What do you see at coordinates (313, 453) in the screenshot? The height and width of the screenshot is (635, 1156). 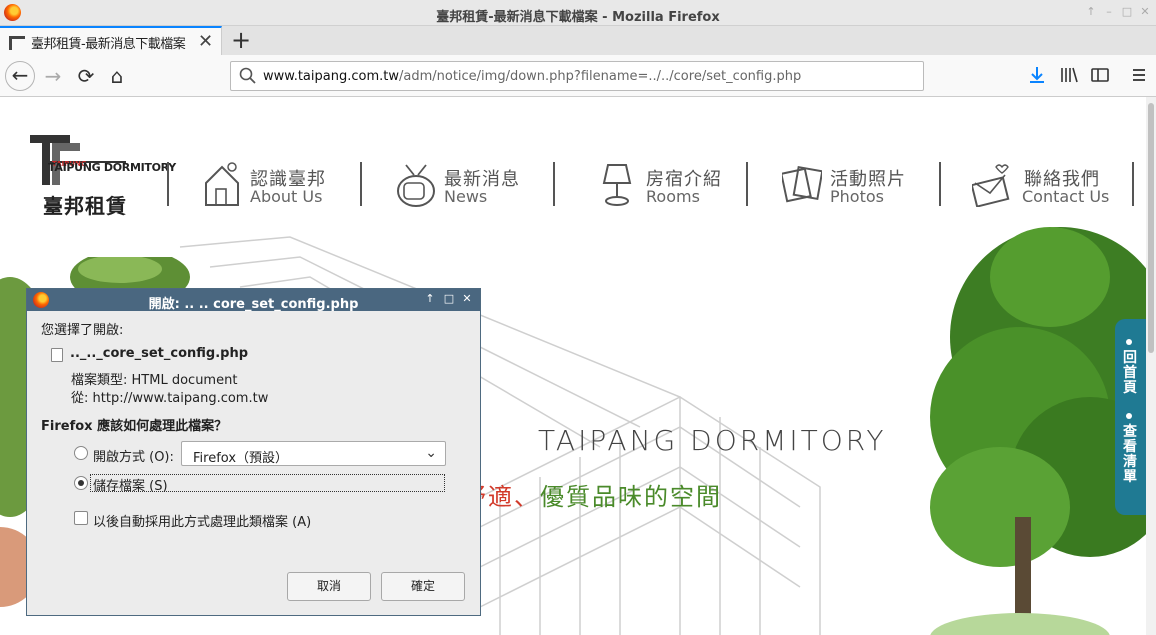 I see `open-with-select: Firefox（預設） ⌄` at bounding box center [313, 453].